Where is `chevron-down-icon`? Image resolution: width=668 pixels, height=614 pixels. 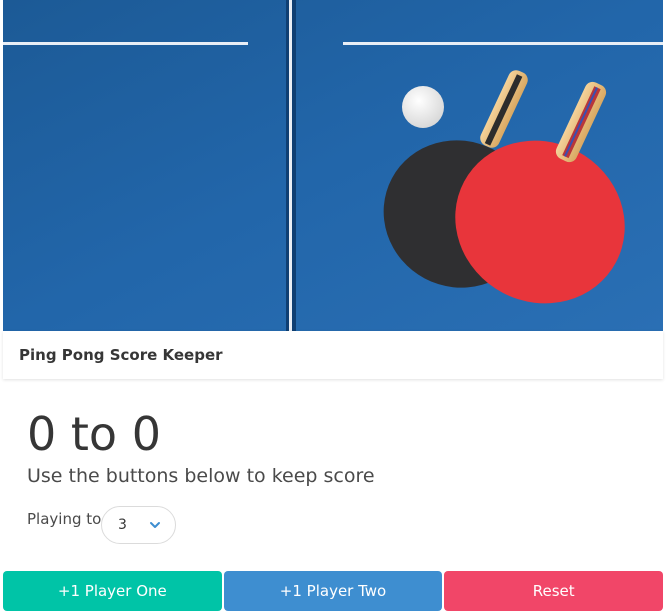
chevron-down-icon is located at coordinates (155, 525).